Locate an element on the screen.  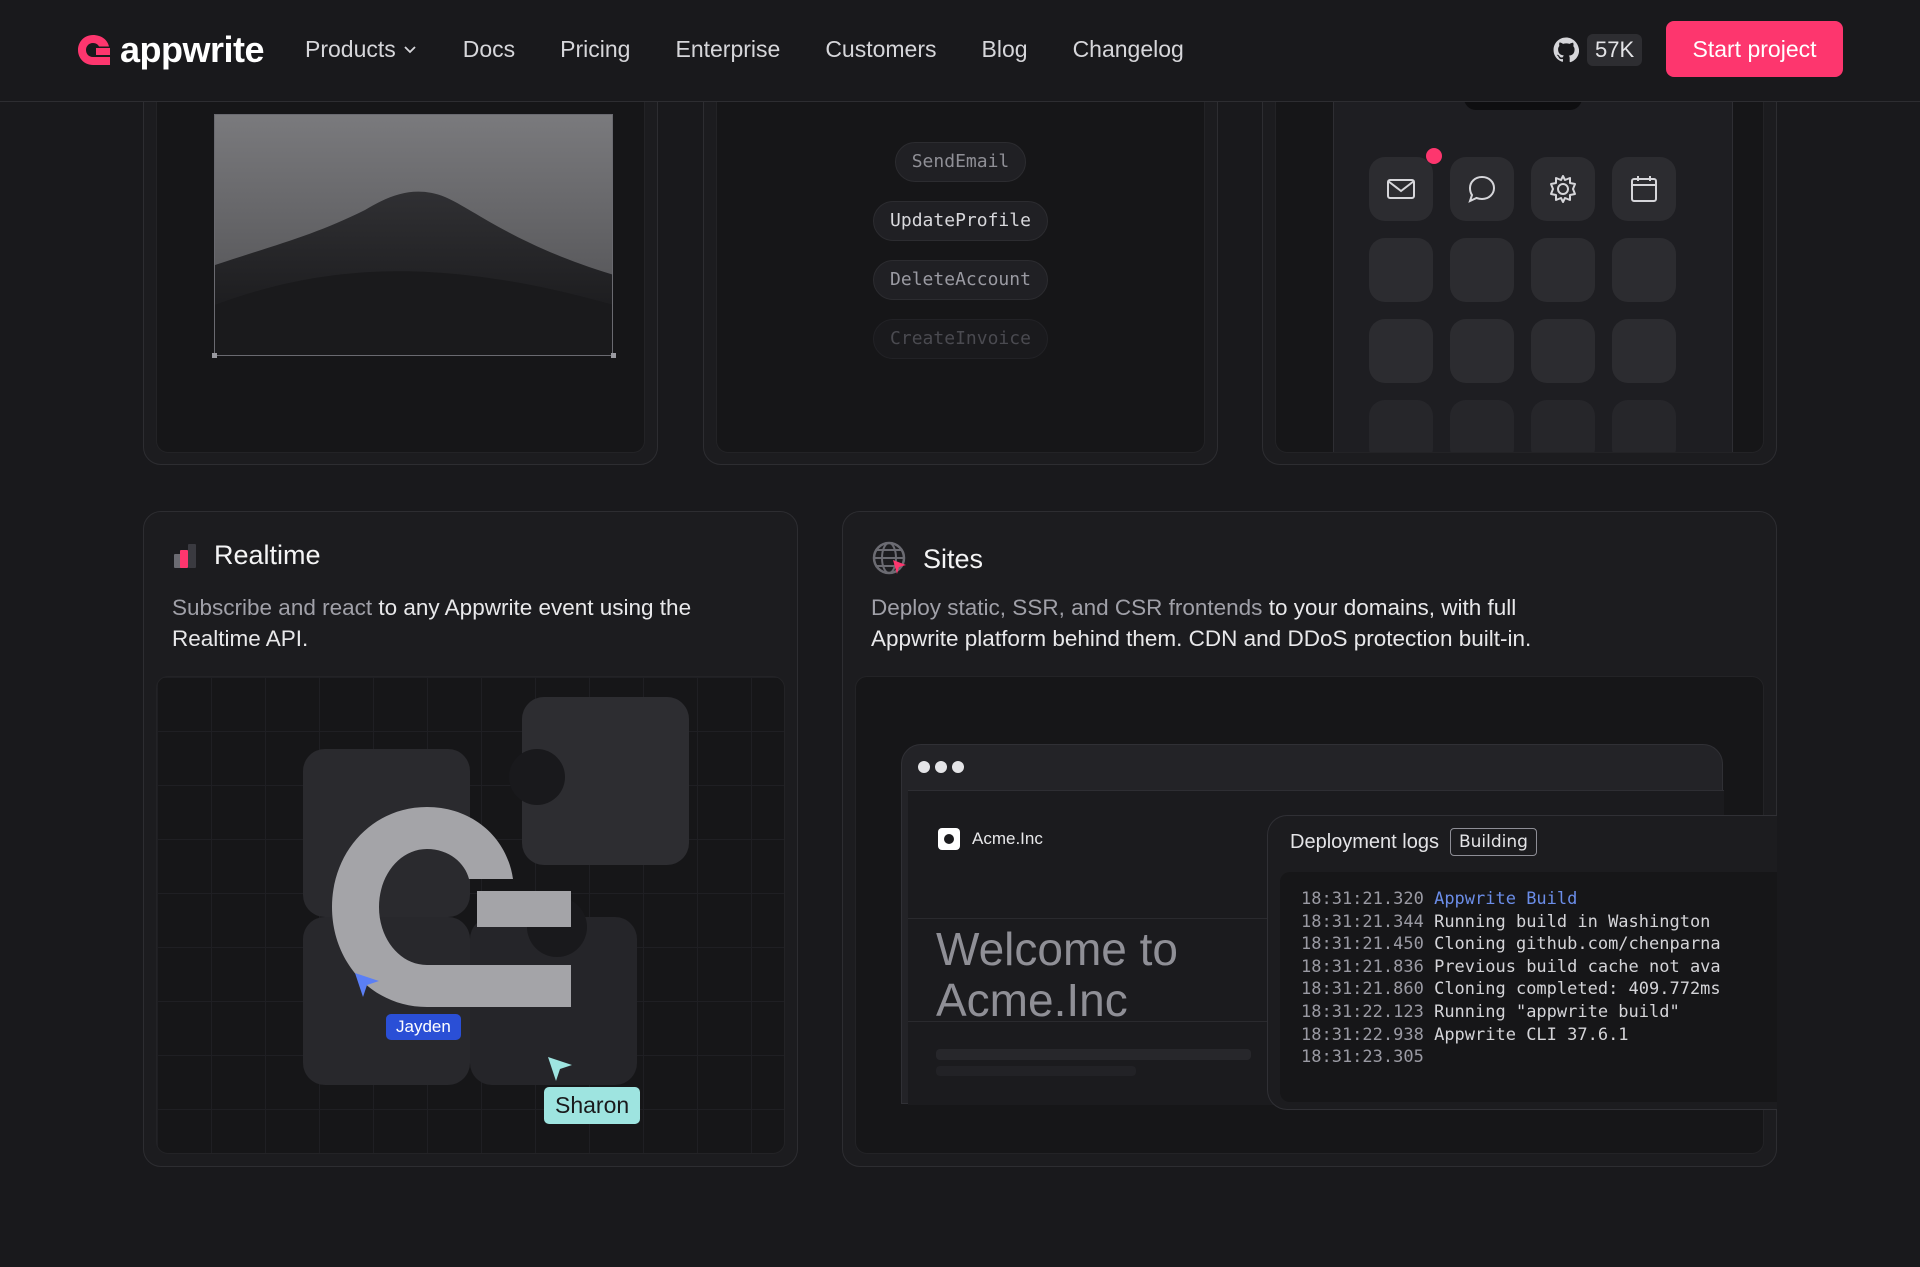
nav-enterprise: Enterprise is located at coordinates (727, 49).